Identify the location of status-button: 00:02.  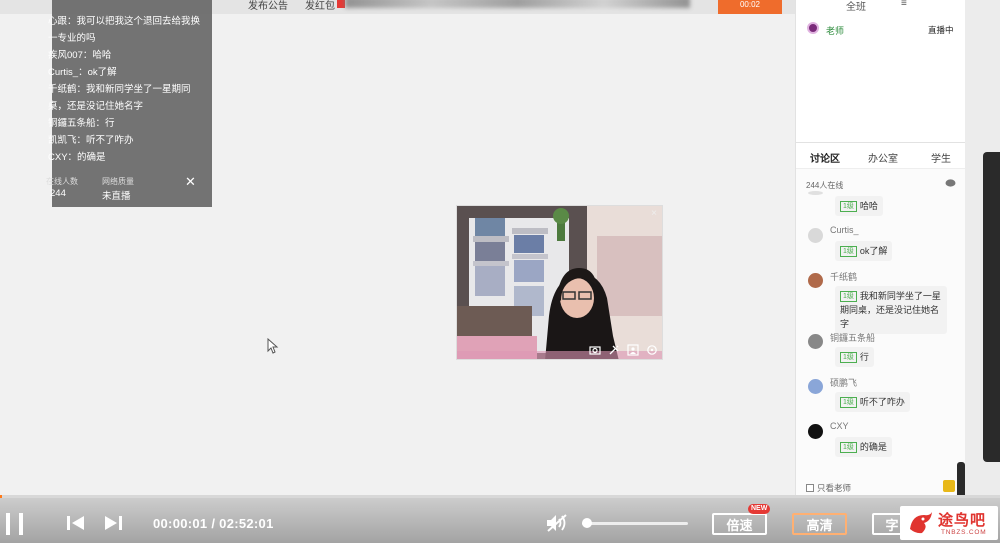
(750, 7).